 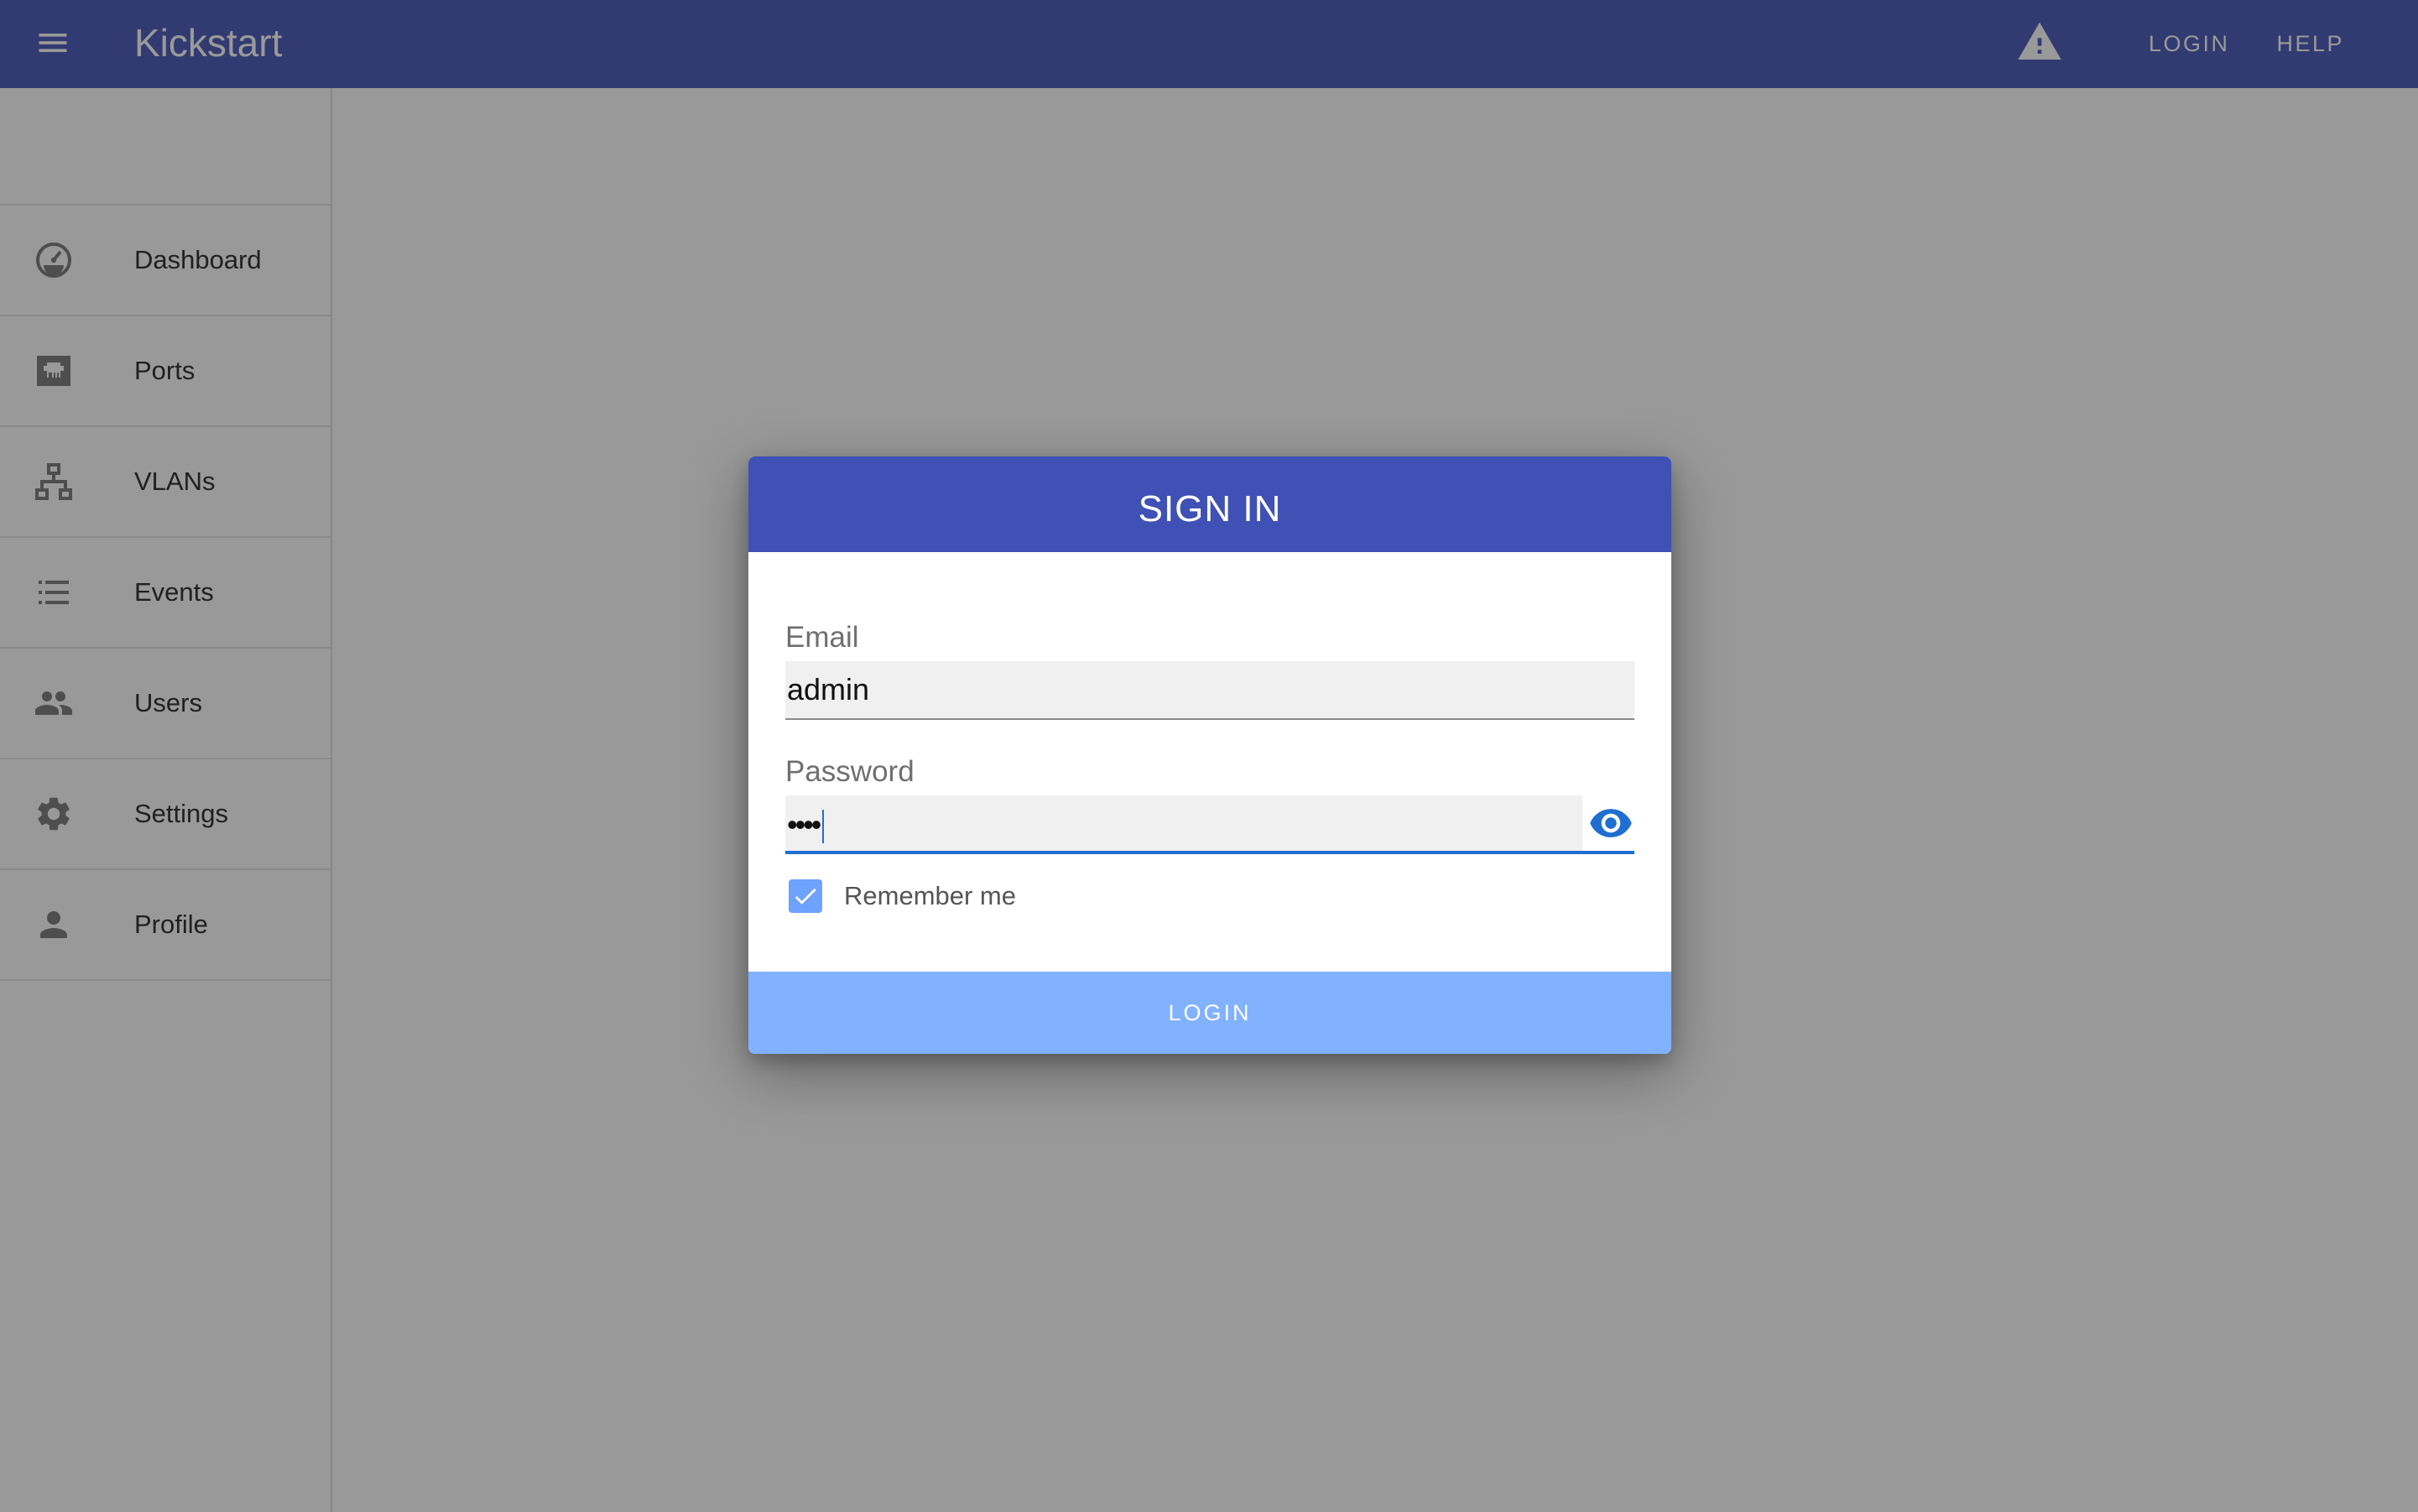 I want to click on eye-icon, so click(x=1611, y=825).